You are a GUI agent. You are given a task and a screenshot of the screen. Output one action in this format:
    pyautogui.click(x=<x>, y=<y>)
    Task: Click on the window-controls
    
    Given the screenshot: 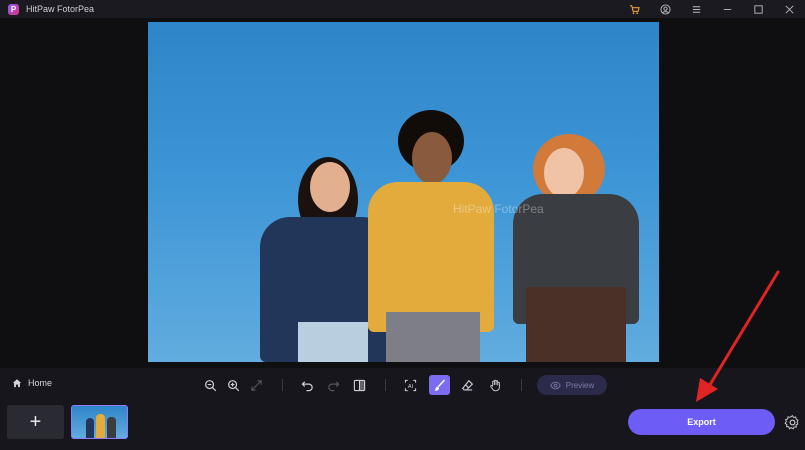 What is the action you would take?
    pyautogui.click(x=712, y=9)
    